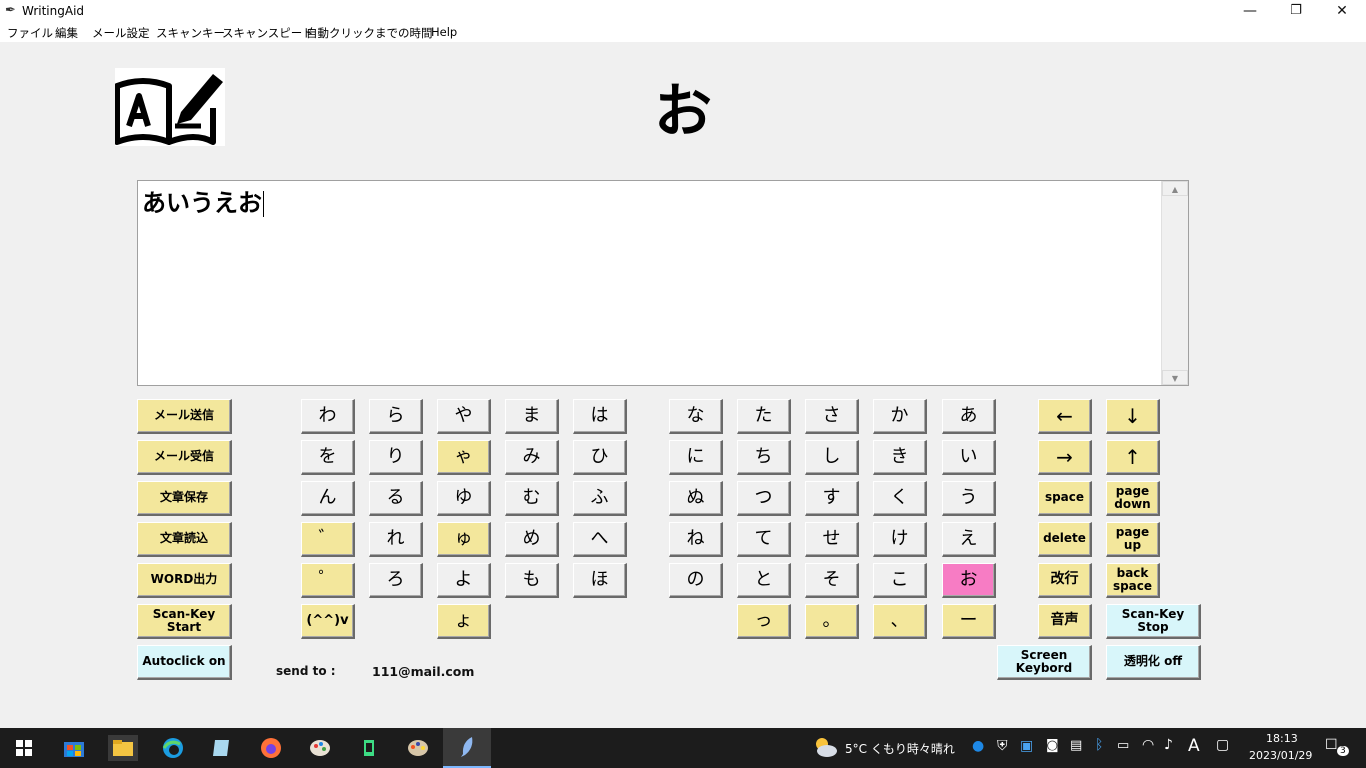 This screenshot has height=768, width=1366. I want to click on page-down-key: page down, so click(1133, 498).